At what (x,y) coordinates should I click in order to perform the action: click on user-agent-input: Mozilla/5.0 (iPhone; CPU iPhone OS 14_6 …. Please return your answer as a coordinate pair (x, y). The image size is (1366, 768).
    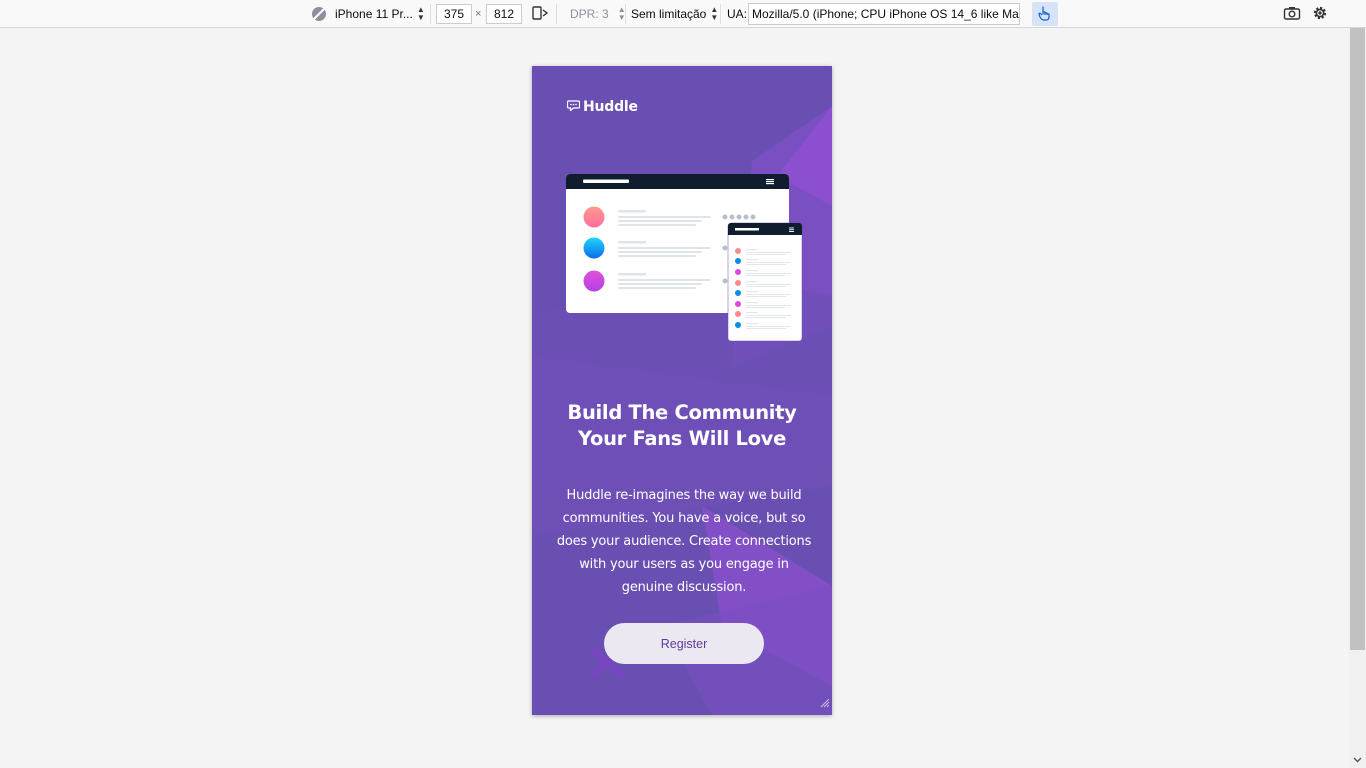
    Looking at the image, I should click on (884, 14).